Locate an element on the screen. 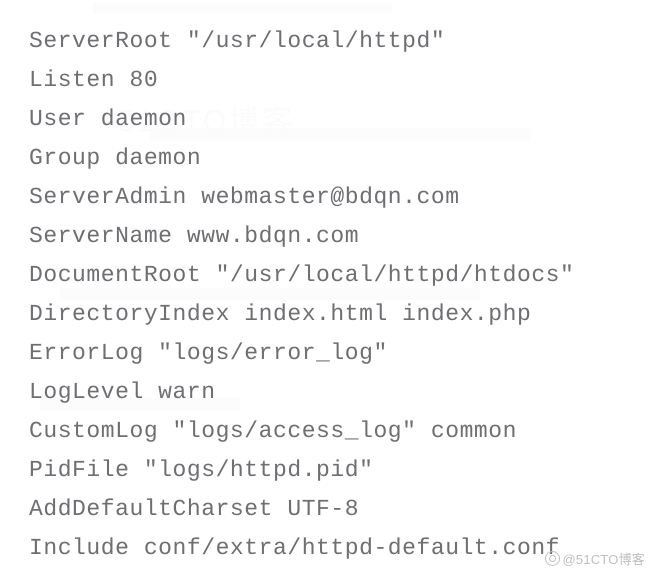  site-watermark: @51CTO博客 is located at coordinates (594, 558).